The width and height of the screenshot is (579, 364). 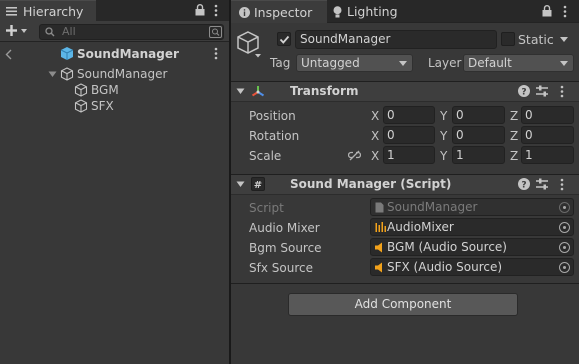 I want to click on script-menu-icon, so click(x=562, y=185).